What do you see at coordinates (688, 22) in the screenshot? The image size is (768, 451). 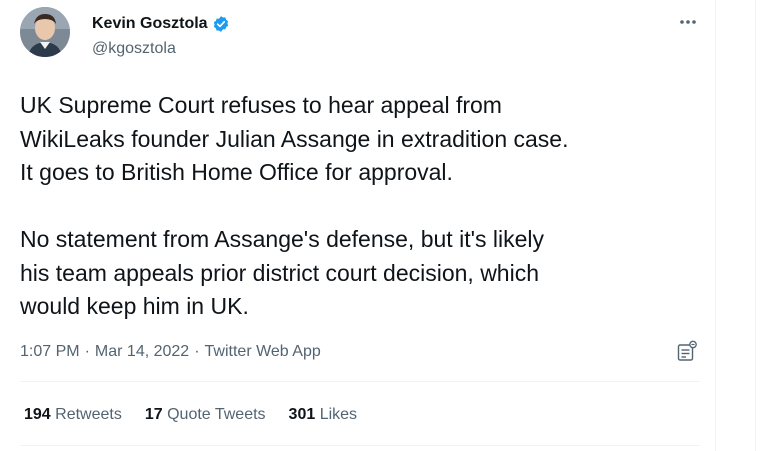 I see `more-options-icon` at bounding box center [688, 22].